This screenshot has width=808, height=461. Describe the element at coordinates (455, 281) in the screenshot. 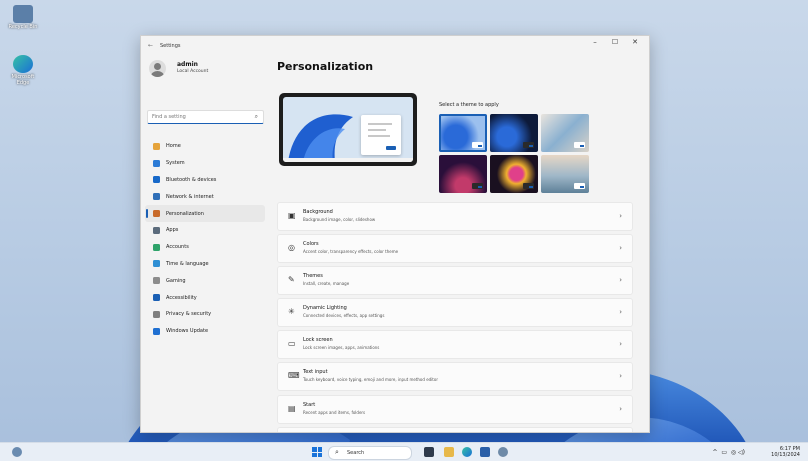

I see `settings-row-themes: ✎ Themes Install, create, manage ›` at that location.